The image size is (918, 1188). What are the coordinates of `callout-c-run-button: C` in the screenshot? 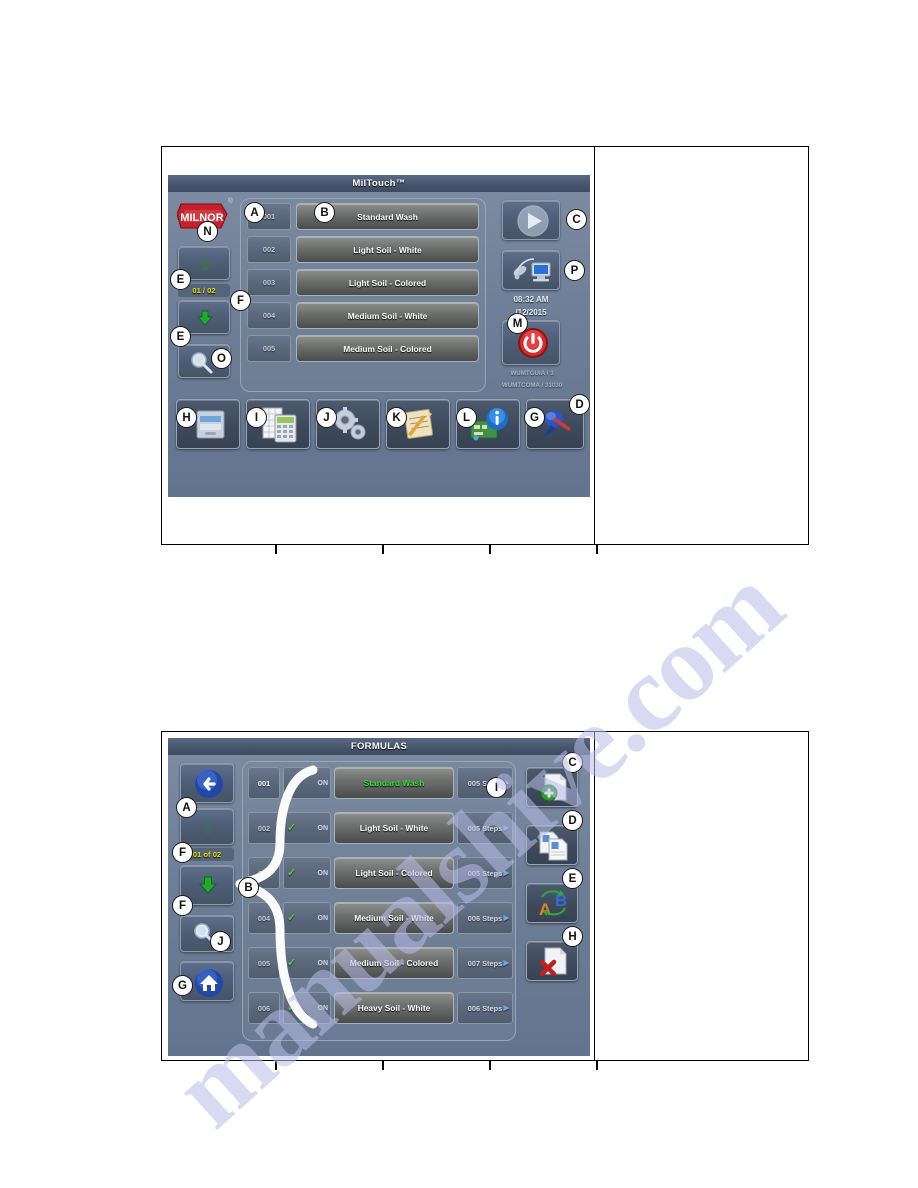 It's located at (576, 219).